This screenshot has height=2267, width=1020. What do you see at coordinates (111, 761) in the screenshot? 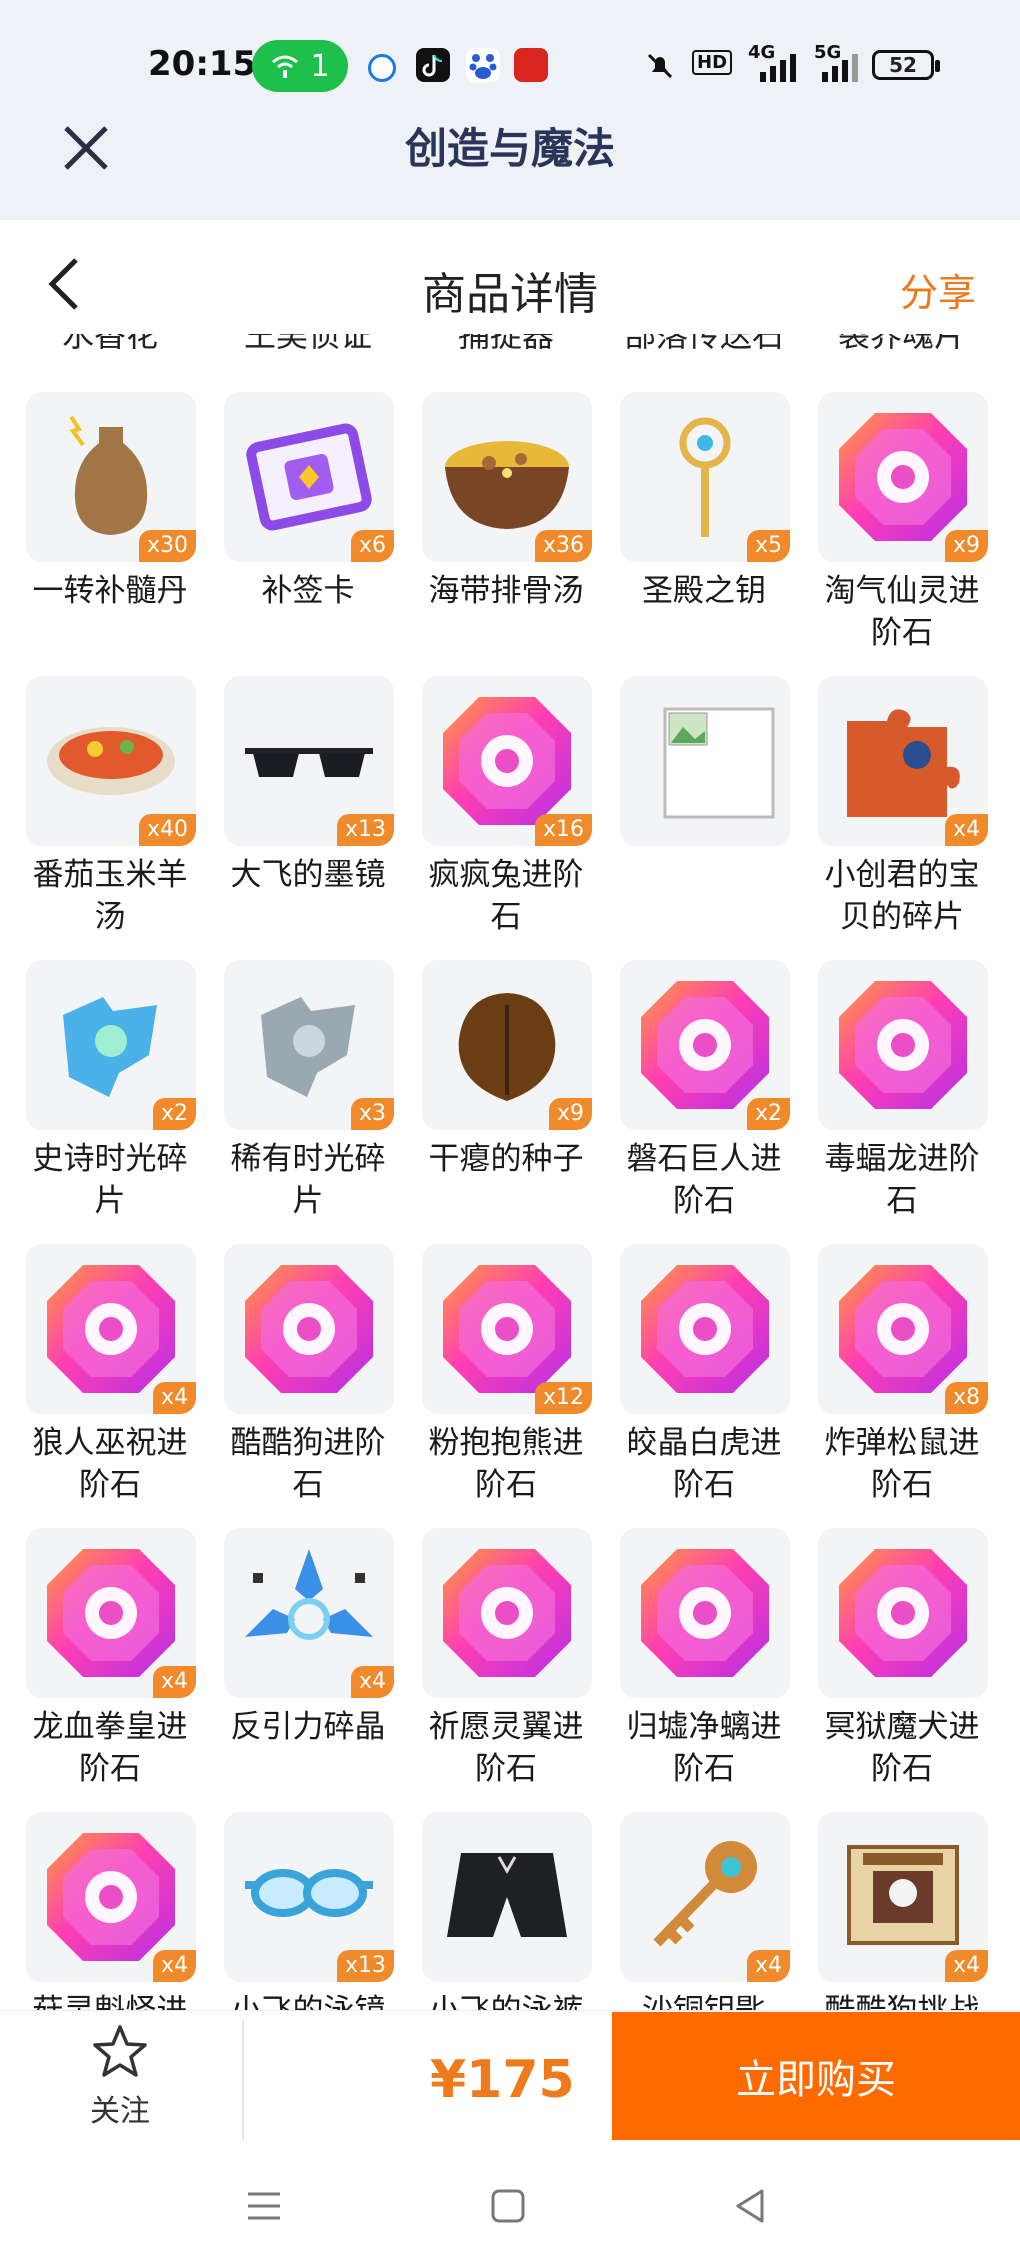
I see `item-thumbnail: x40` at bounding box center [111, 761].